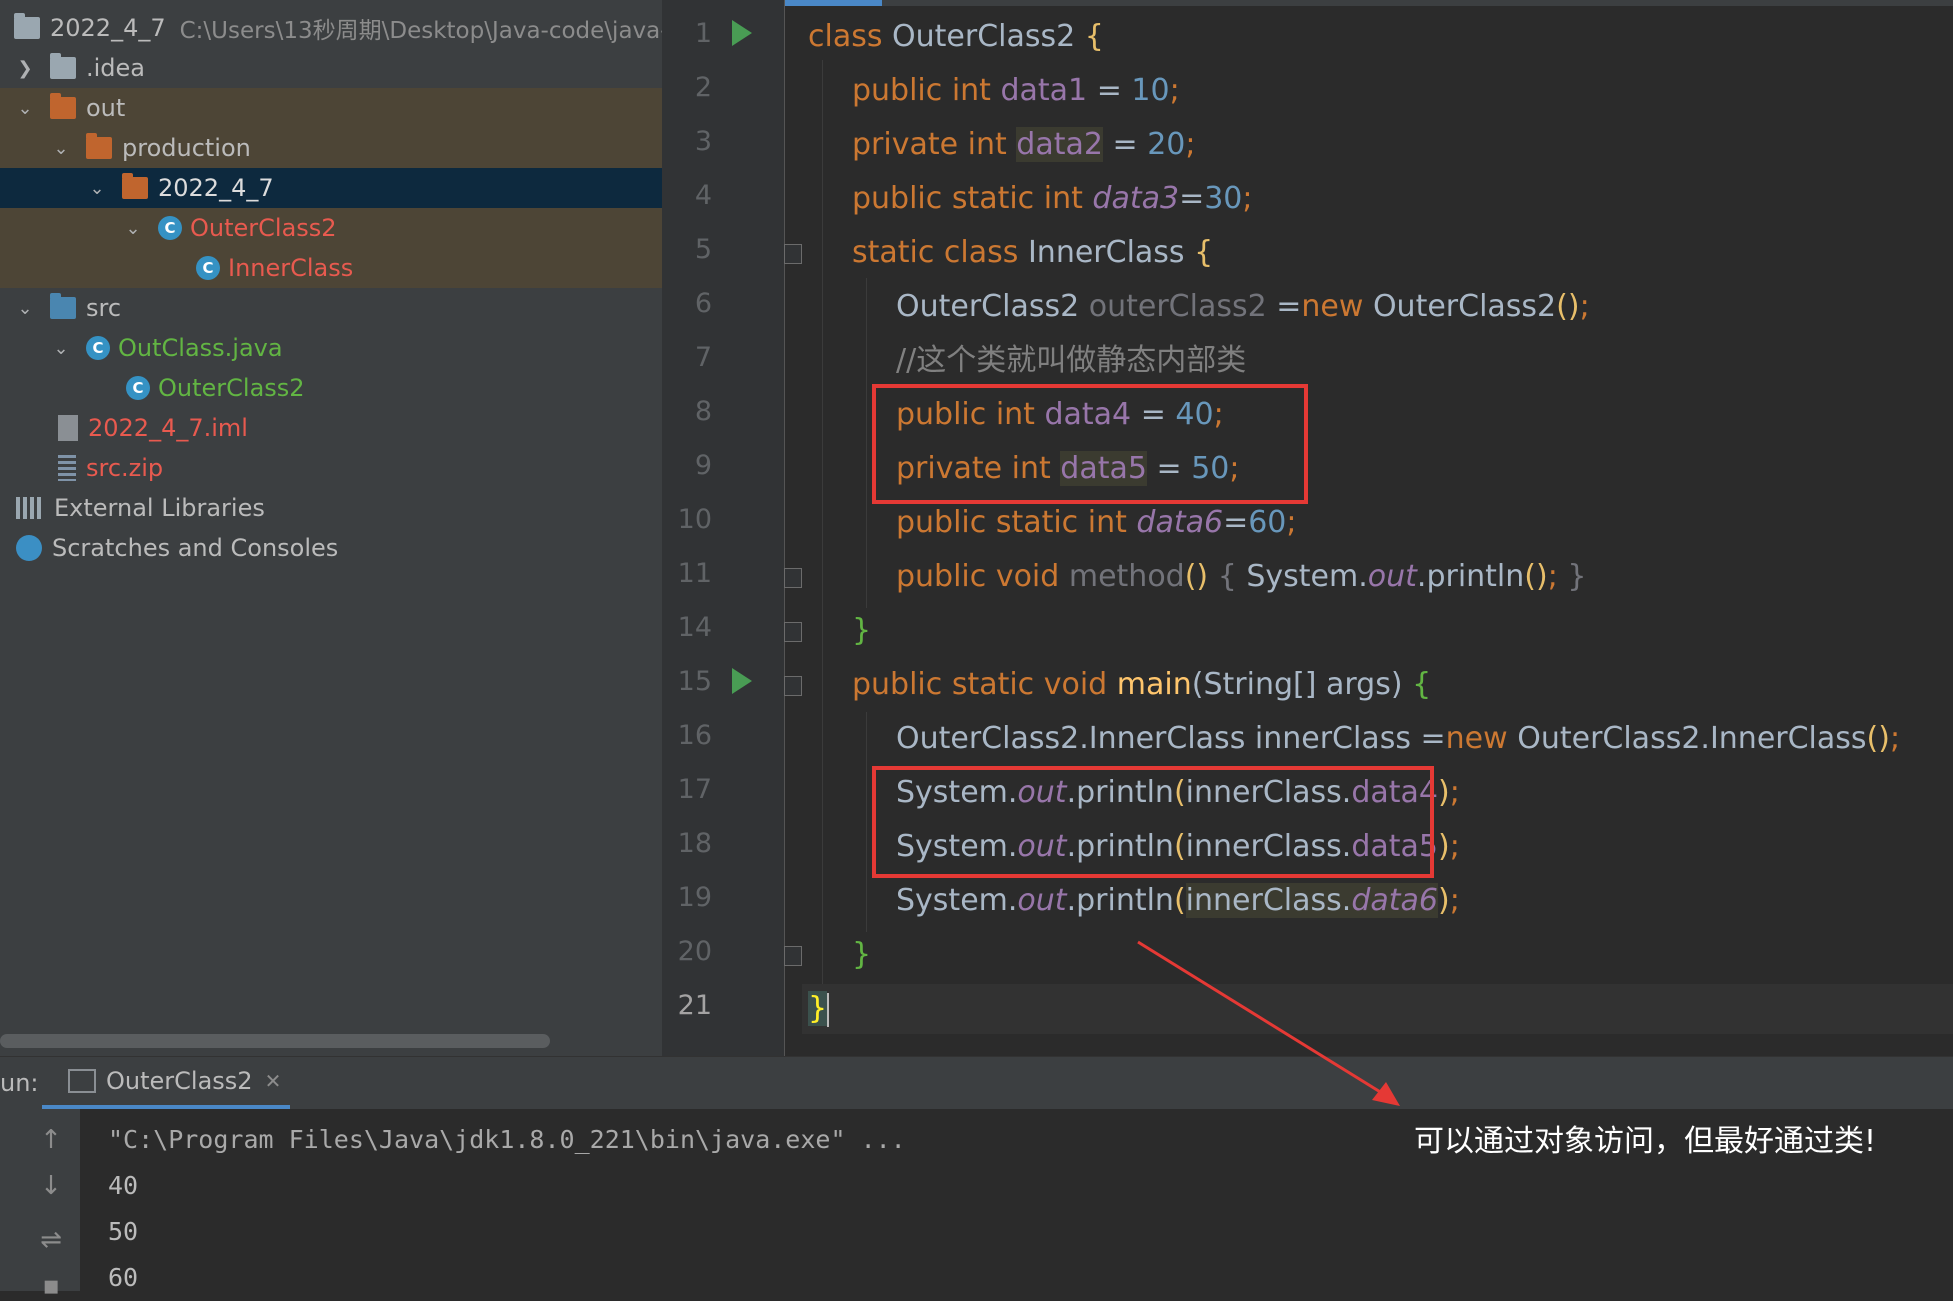 This screenshot has height=1301, width=1953. What do you see at coordinates (331, 308) in the screenshot?
I see `tree-item-src: ⌄ src` at bounding box center [331, 308].